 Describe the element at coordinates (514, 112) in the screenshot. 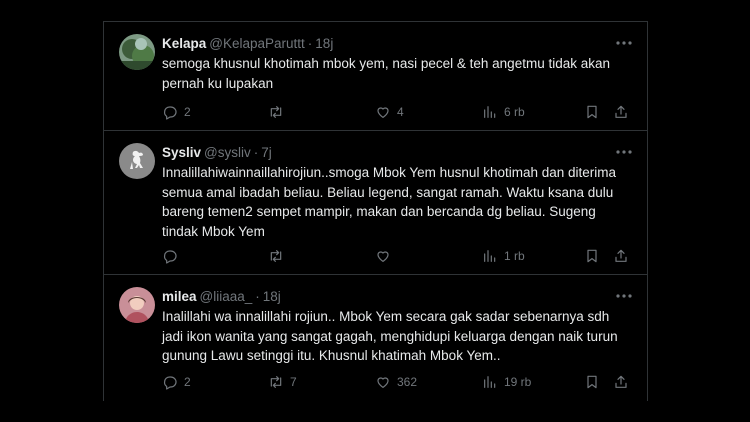

I see `views-count: 6 rb` at that location.